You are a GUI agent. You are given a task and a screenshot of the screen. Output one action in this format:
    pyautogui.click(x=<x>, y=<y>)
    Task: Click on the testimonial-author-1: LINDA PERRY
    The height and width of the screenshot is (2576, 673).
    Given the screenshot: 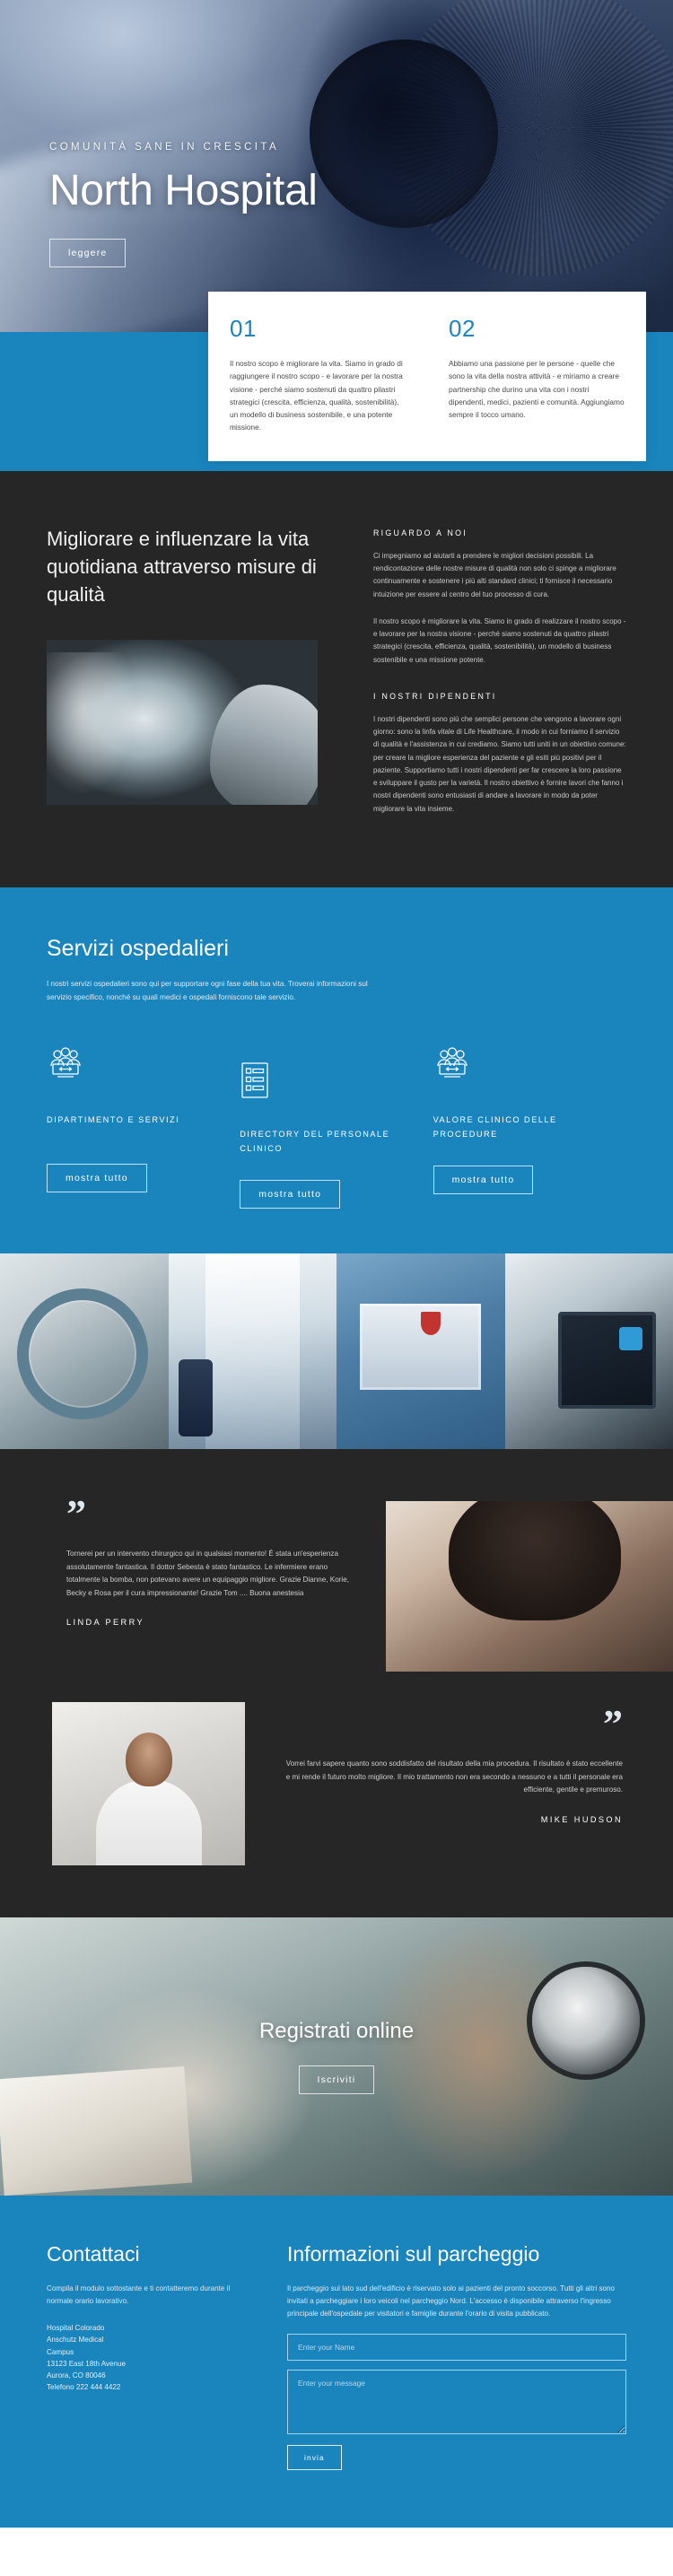 What is the action you would take?
    pyautogui.click(x=105, y=1622)
    